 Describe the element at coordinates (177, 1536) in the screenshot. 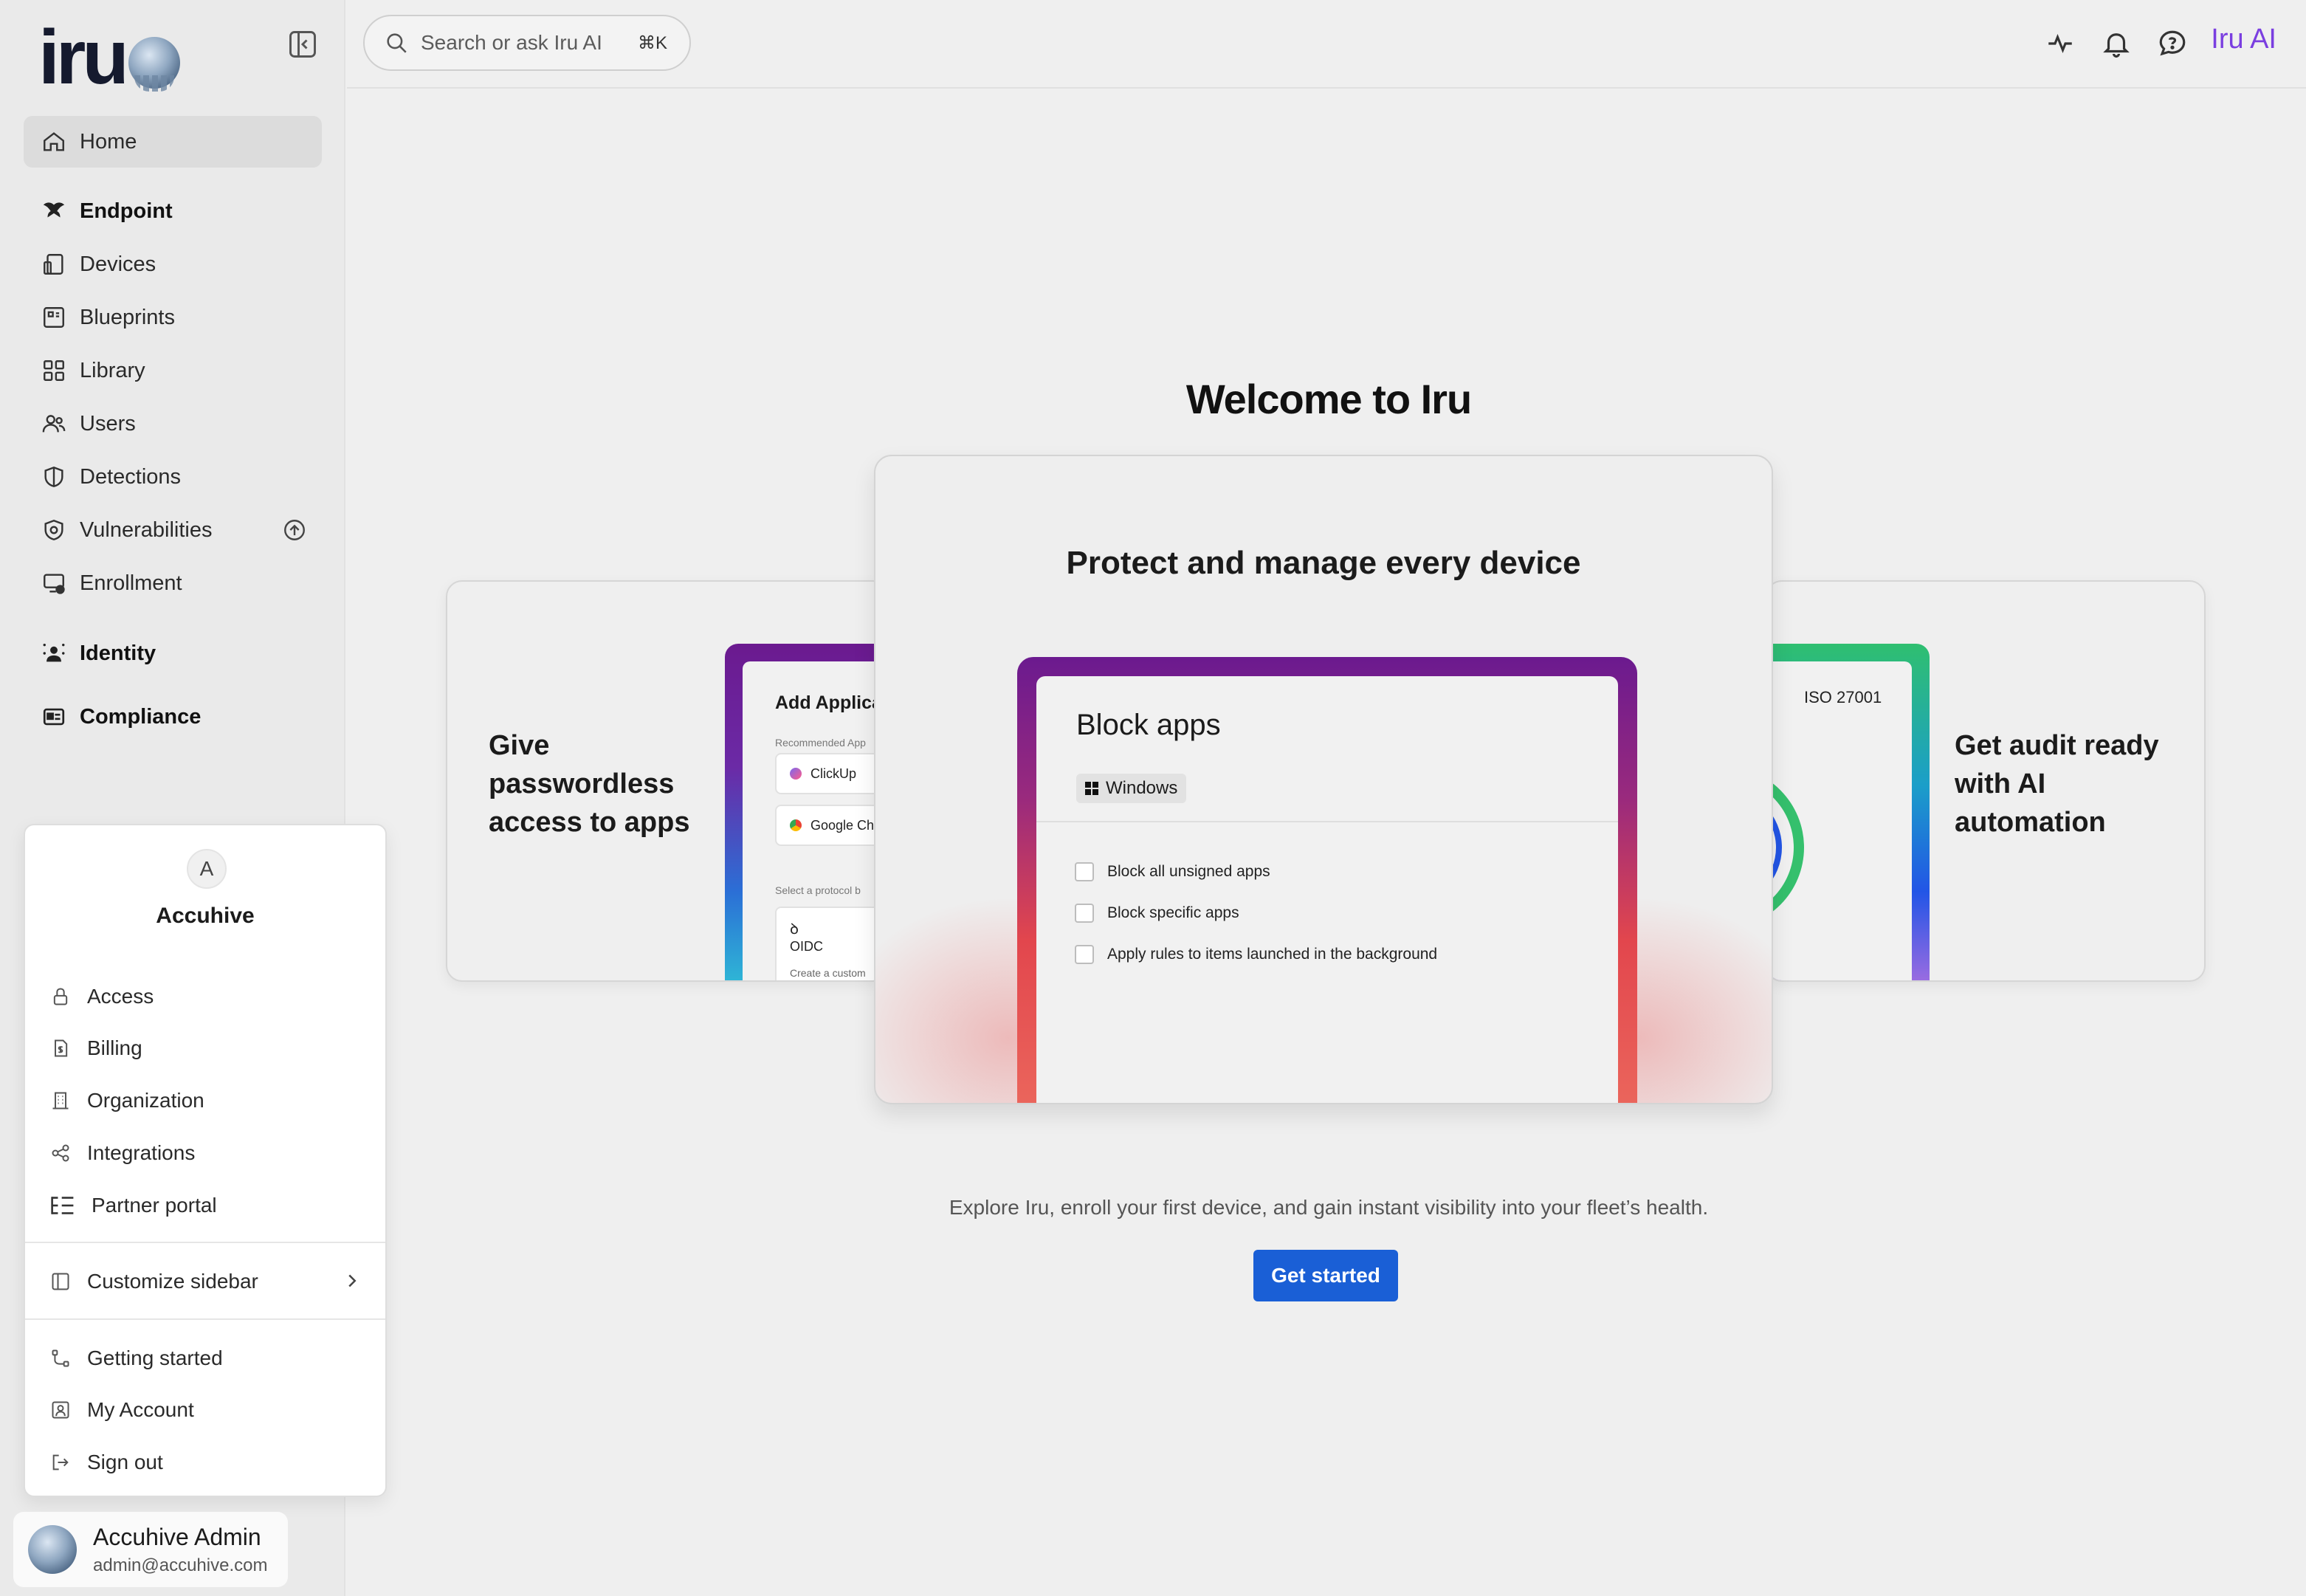

I see `user-name: Accuhive Admin` at that location.